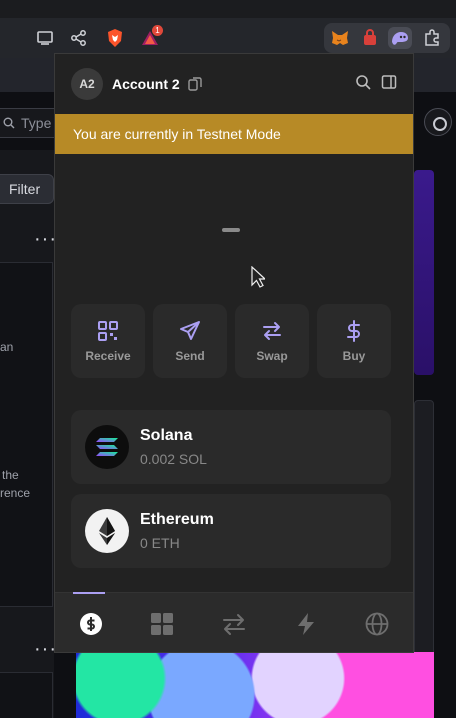 This screenshot has width=456, height=718. I want to click on active-tab-indicator, so click(89, 593).